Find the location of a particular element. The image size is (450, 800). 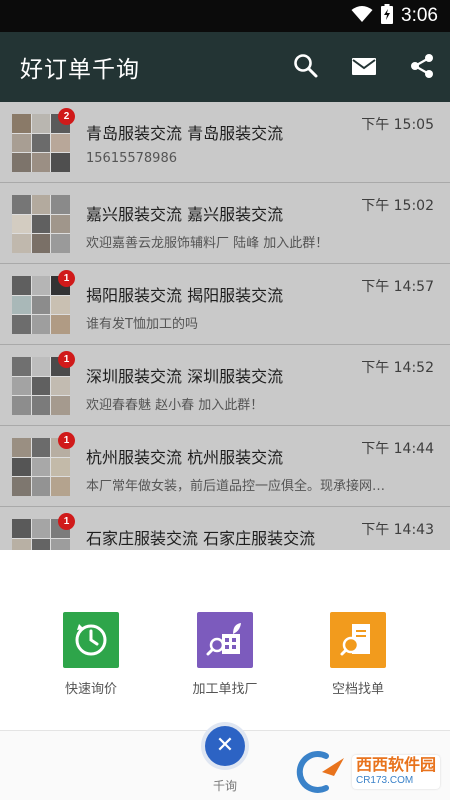

idle-find-order-button: 空档找单 is located at coordinates (358, 654).